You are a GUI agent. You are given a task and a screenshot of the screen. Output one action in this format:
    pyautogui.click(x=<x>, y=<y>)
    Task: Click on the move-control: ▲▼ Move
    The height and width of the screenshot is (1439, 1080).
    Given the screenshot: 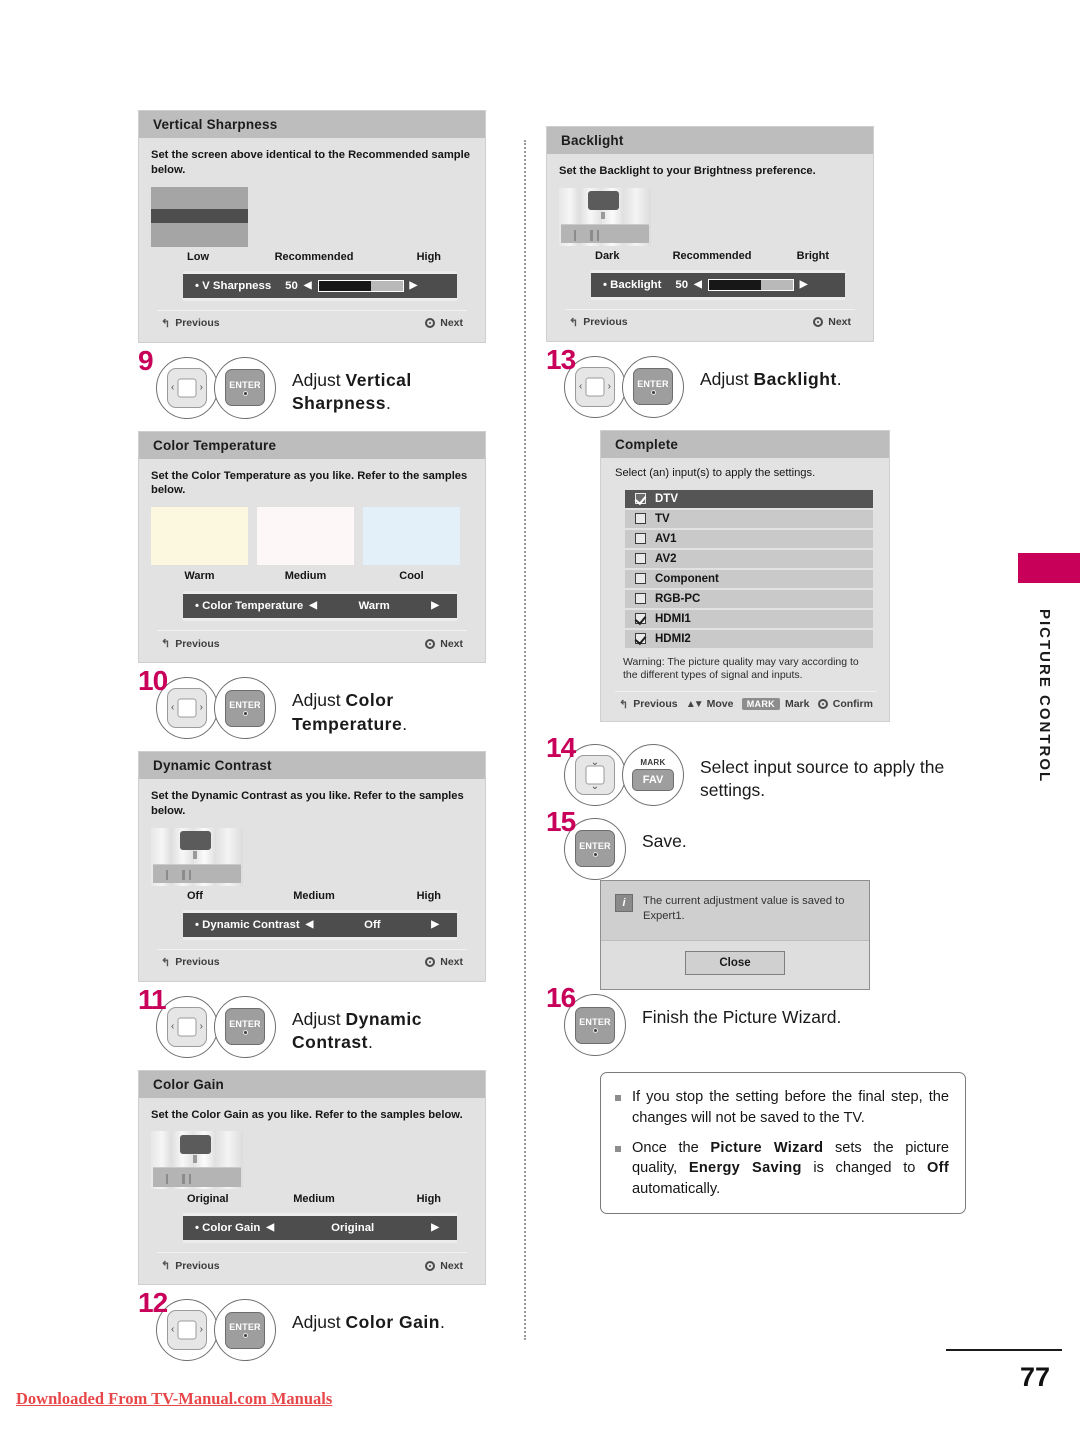 What is the action you would take?
    pyautogui.click(x=710, y=704)
    